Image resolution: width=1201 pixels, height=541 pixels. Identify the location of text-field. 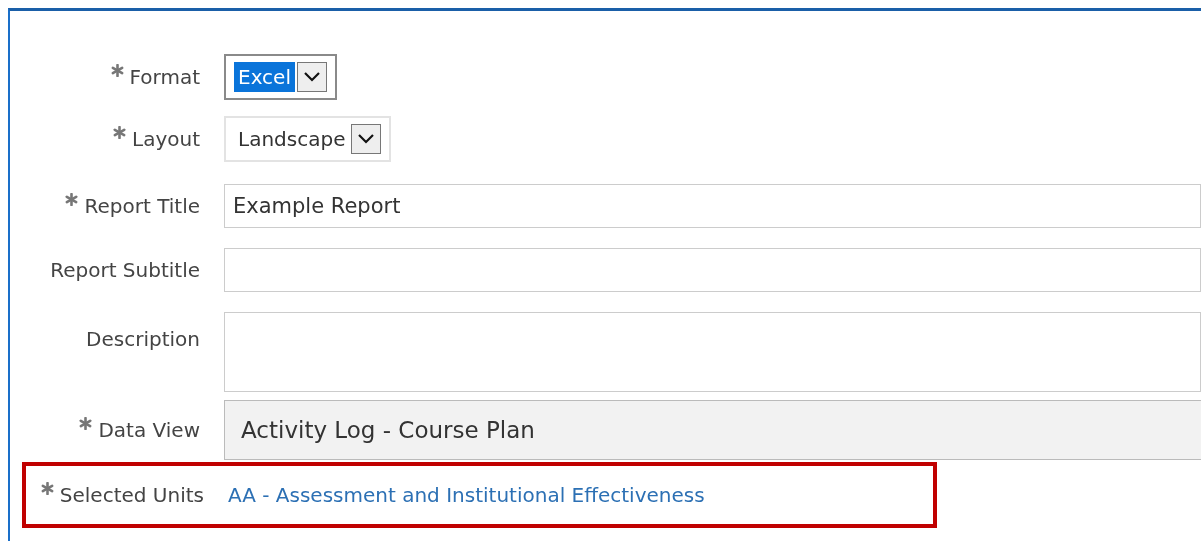
(712, 270).